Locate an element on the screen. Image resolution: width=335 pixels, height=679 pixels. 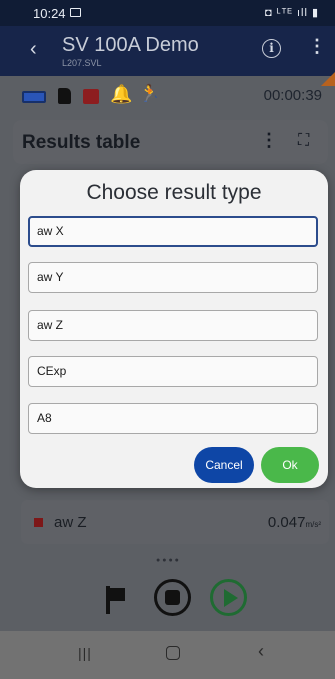
option-cexp: CExp is located at coordinates (173, 371).